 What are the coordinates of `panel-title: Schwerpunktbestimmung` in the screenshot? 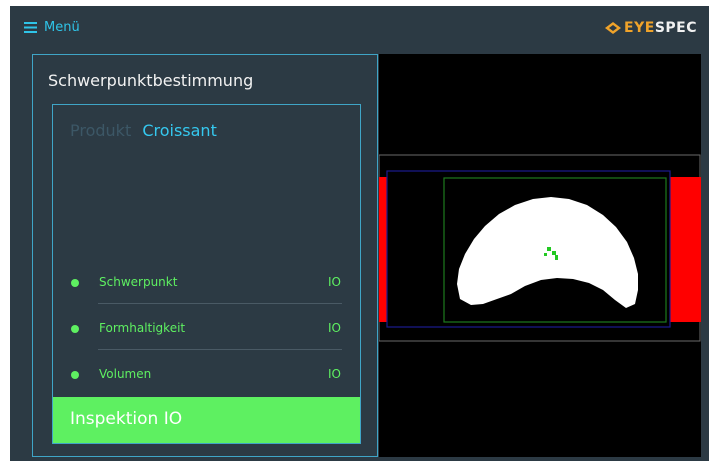 It's located at (151, 80).